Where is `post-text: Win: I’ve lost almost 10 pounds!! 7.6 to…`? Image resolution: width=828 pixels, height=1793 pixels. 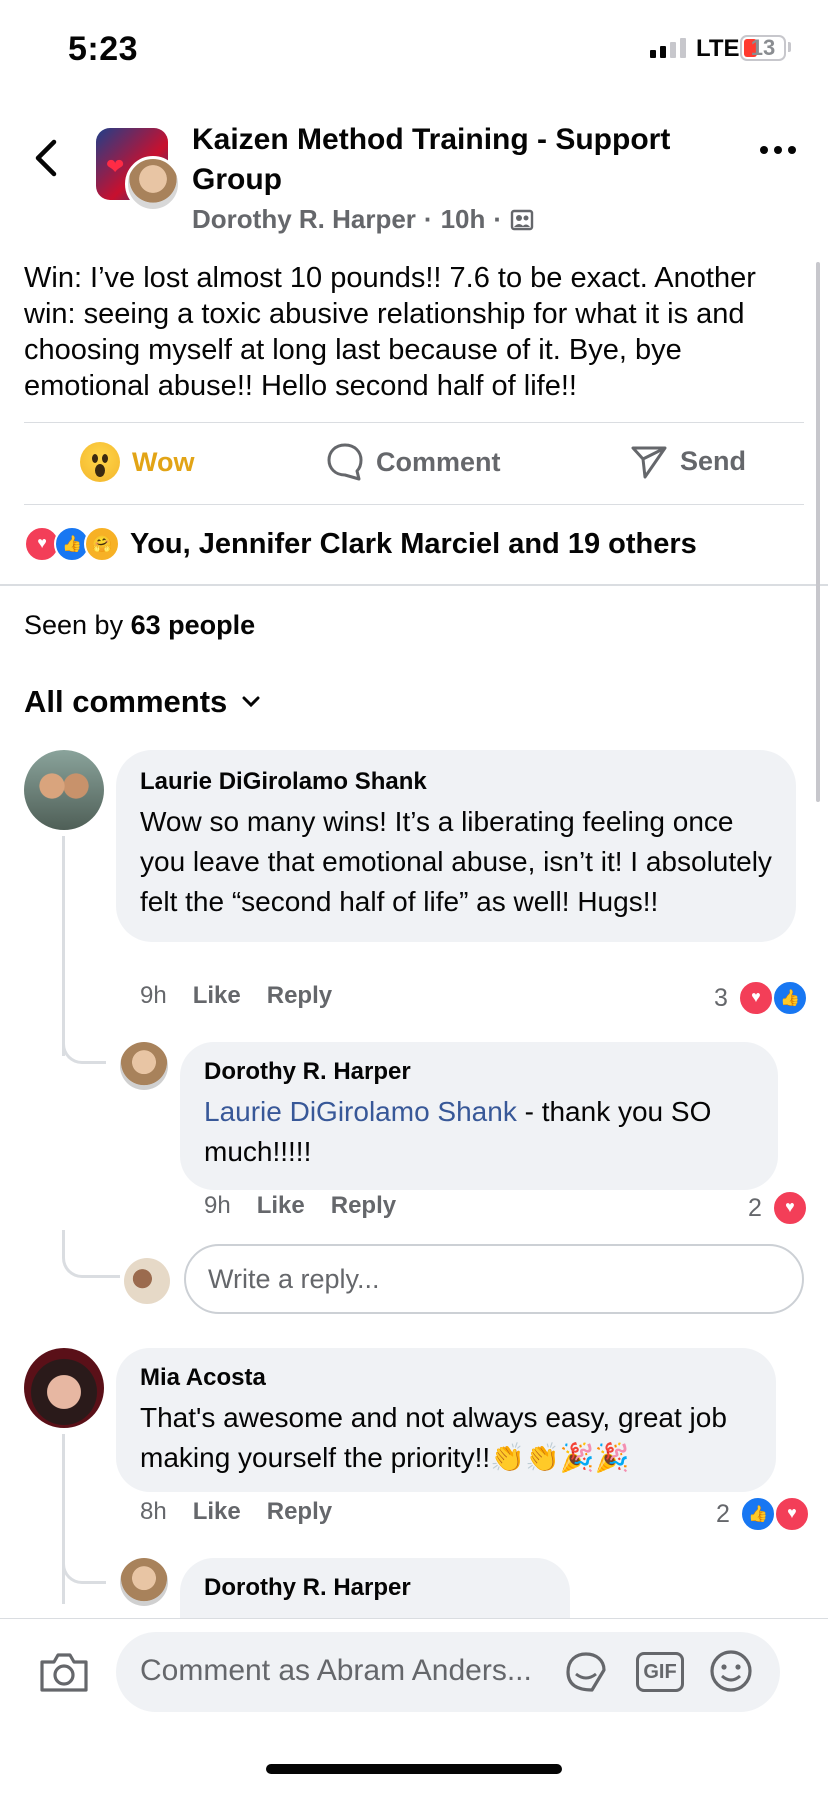 post-text: Win: I’ve lost almost 10 pounds!! 7.6 to… is located at coordinates (390, 332).